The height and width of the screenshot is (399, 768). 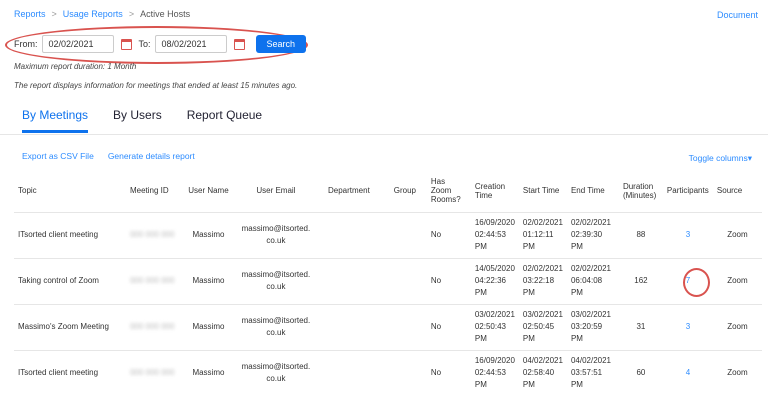 I want to click on tab-by-meetings: By Meetings, so click(x=55, y=120).